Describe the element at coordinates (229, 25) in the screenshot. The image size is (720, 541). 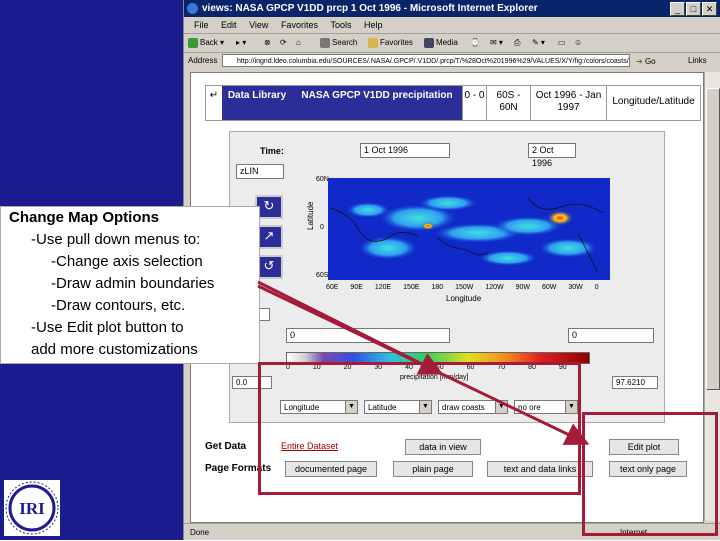
I see `menu-edit: Edit` at that location.